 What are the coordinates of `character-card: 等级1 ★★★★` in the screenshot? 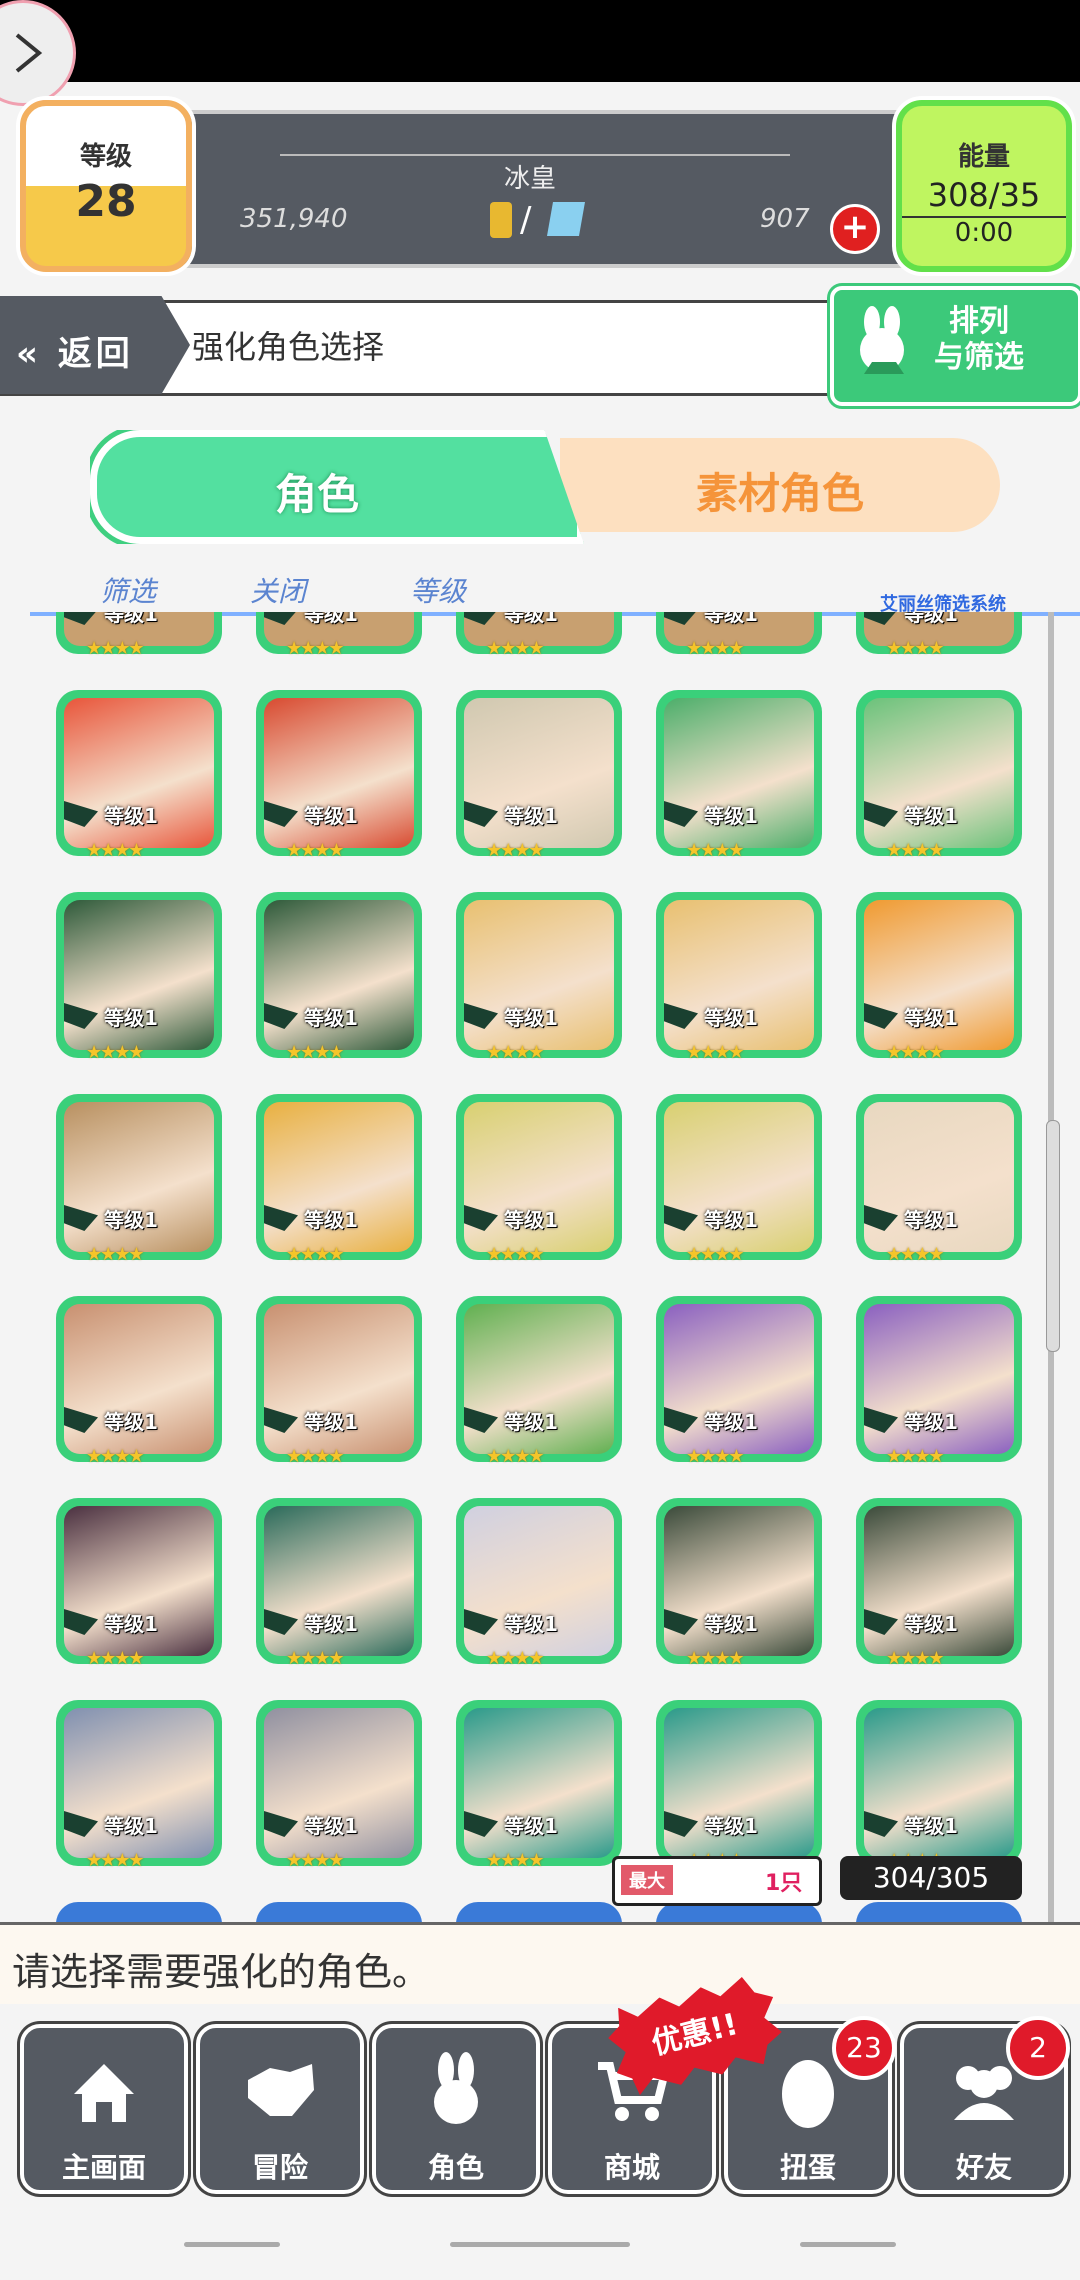 It's located at (939, 1381).